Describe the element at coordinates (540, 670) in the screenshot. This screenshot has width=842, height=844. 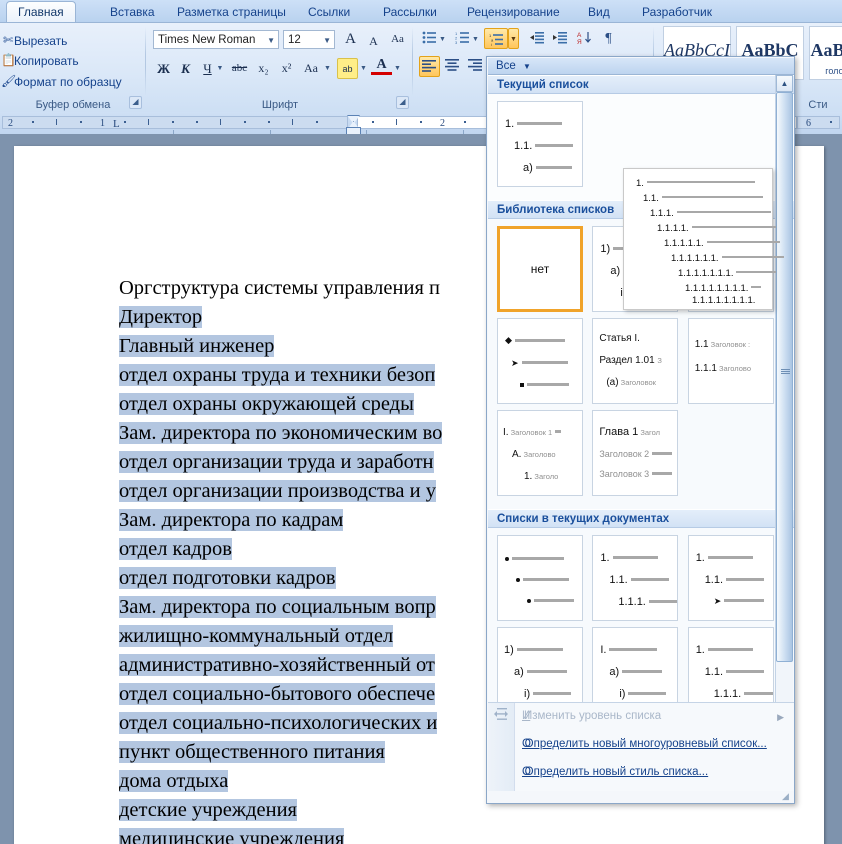
I see `list-preview-paren: 1) а) i)` at that location.